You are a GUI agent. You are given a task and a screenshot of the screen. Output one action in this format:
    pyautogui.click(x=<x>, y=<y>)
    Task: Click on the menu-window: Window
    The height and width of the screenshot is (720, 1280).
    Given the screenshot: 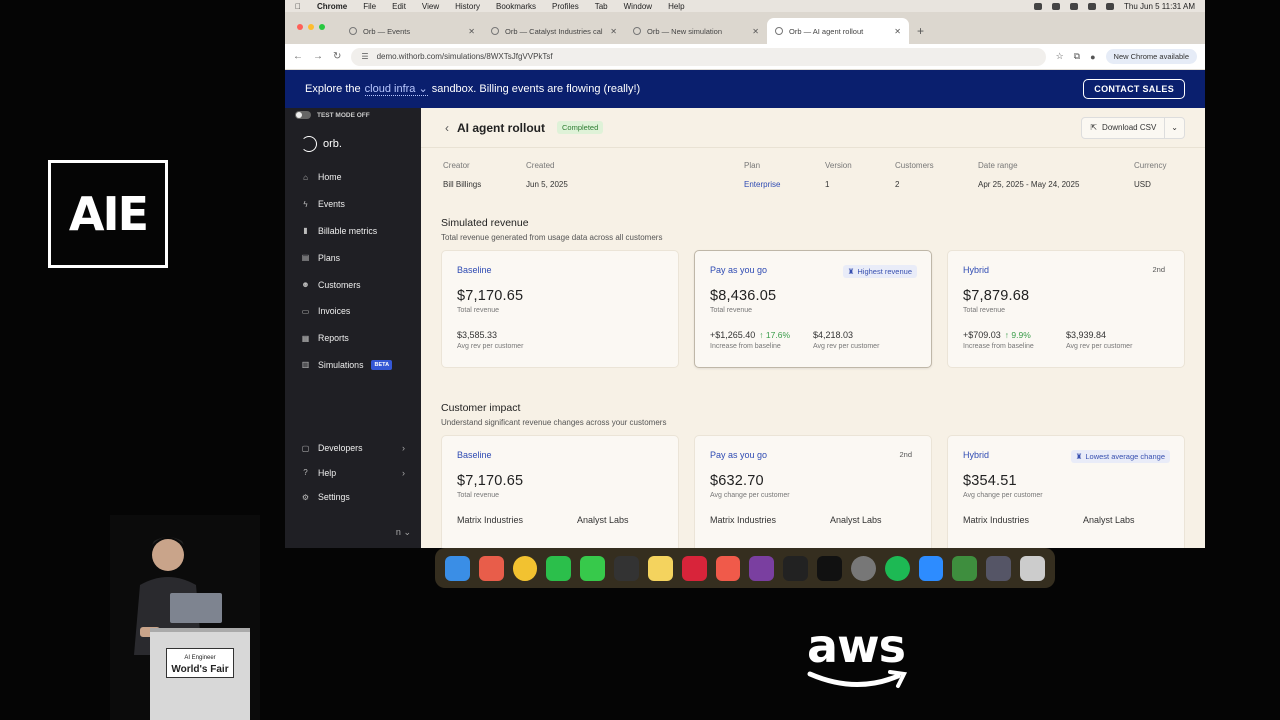 What is the action you would take?
    pyautogui.click(x=638, y=6)
    